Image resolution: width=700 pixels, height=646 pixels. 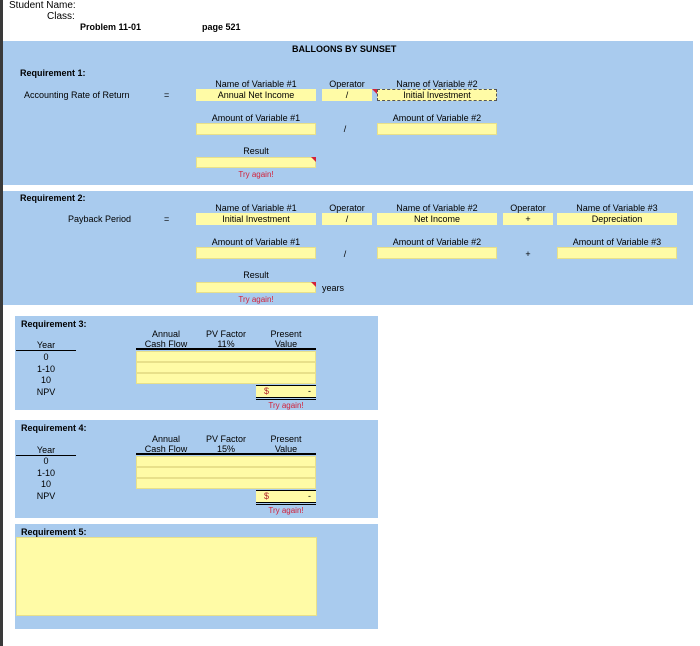 I want to click on req2-amt-operator2: +, so click(x=528, y=254).